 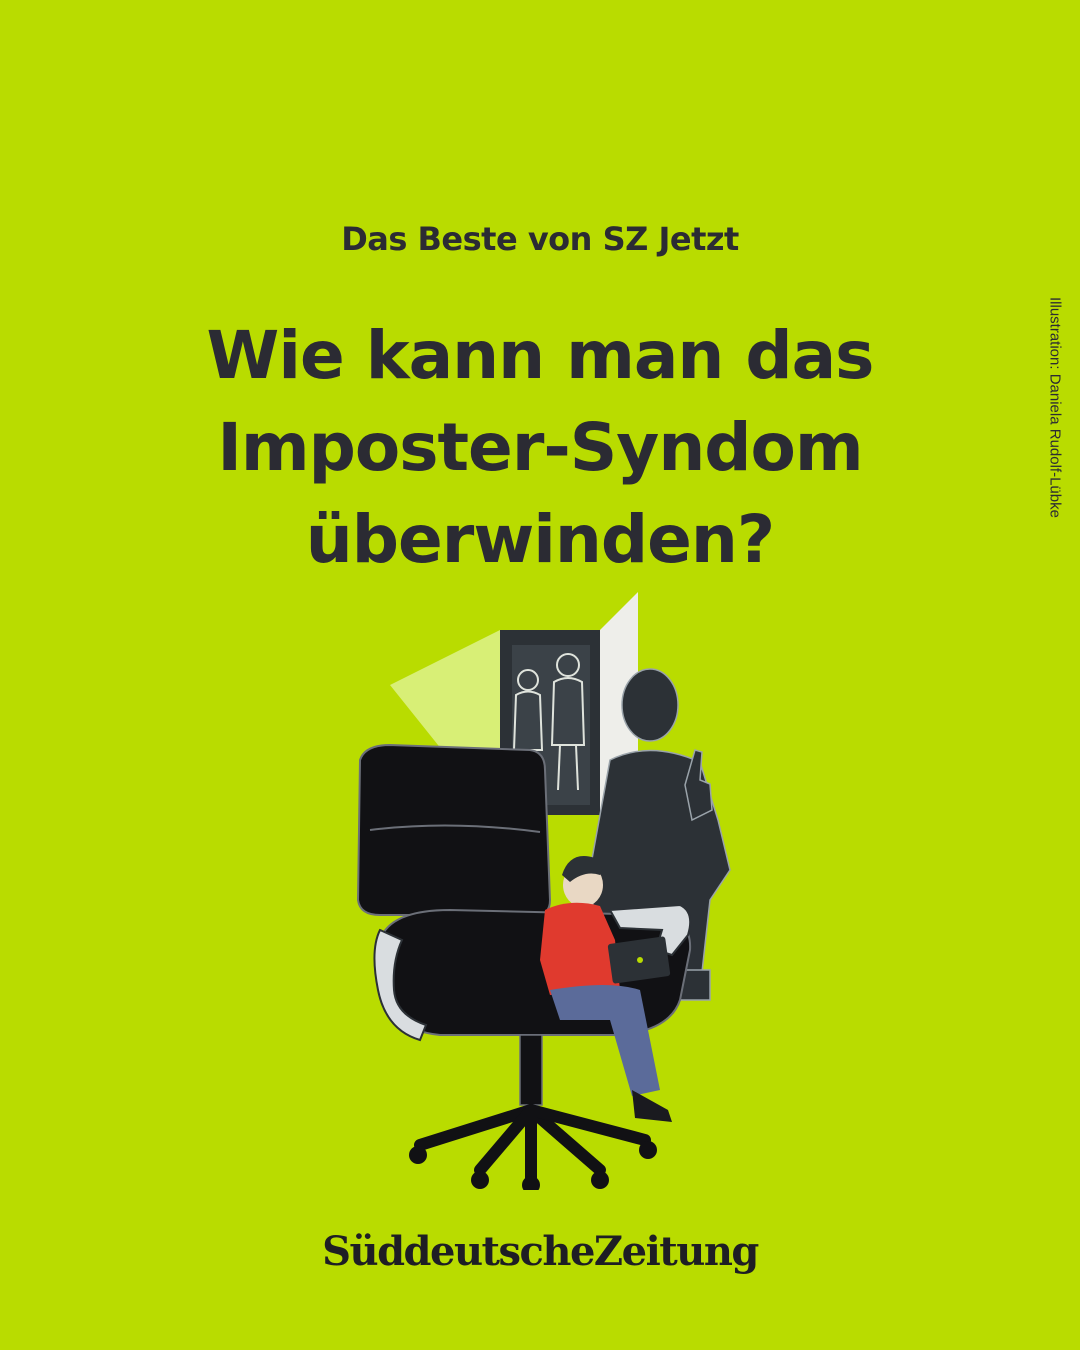 I want to click on illustration-credit: Illustration: Daniela Rudolf-Lübke, so click(x=1055, y=437).